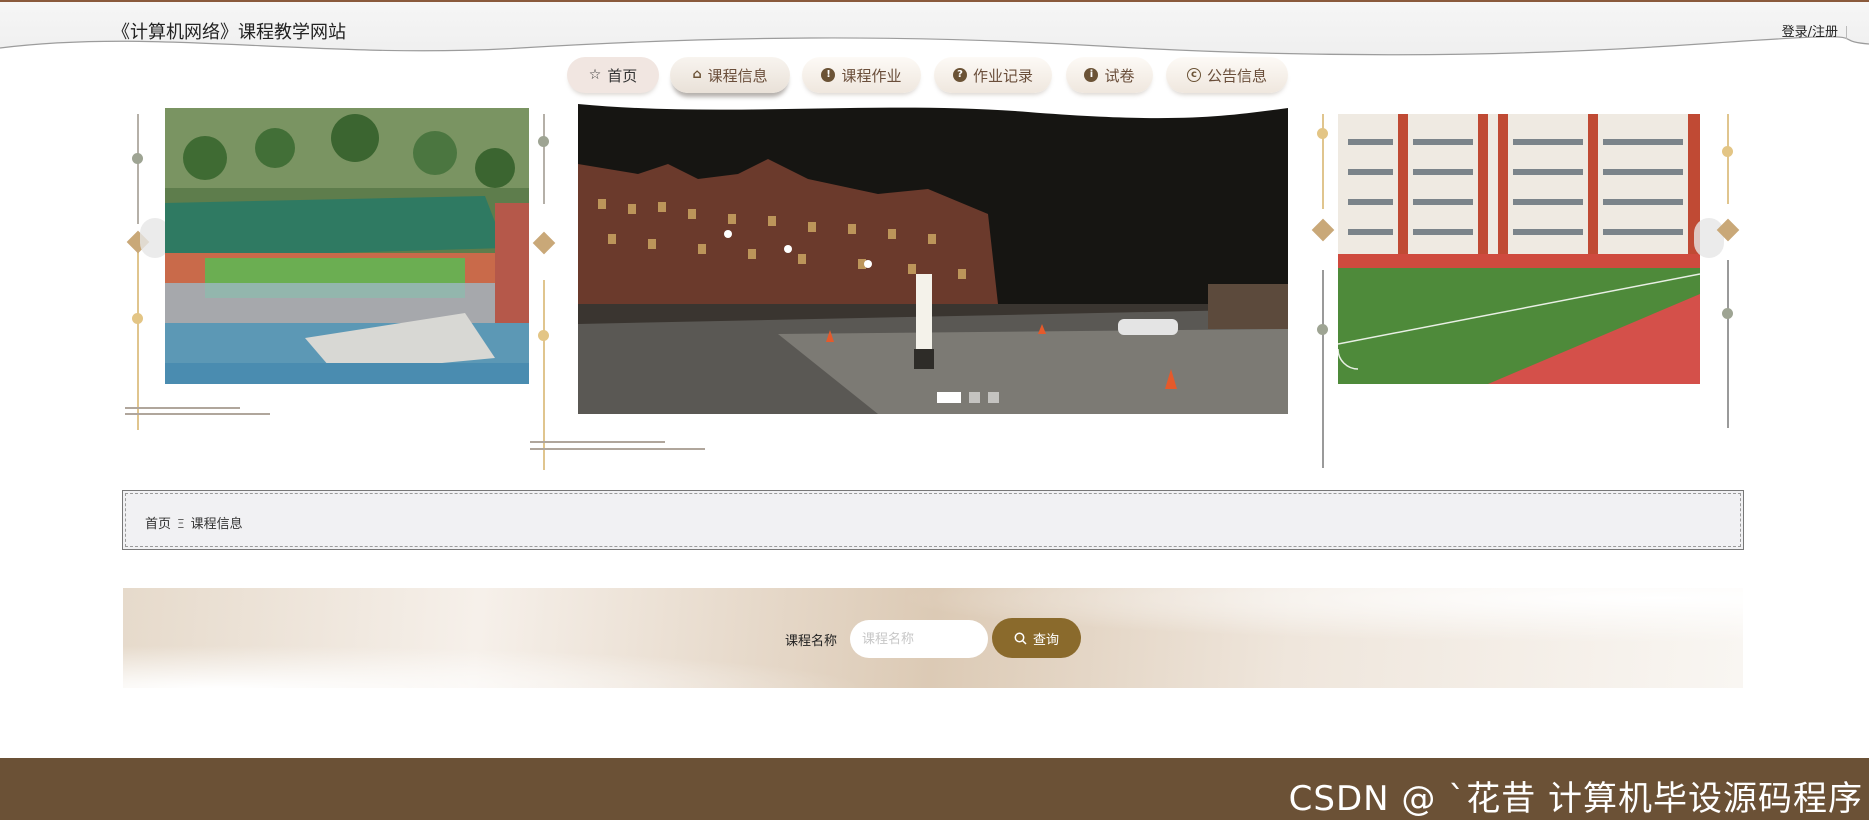 This screenshot has width=1869, height=820. I want to click on nav-item-exam-papers: i 试卷, so click(1109, 75).